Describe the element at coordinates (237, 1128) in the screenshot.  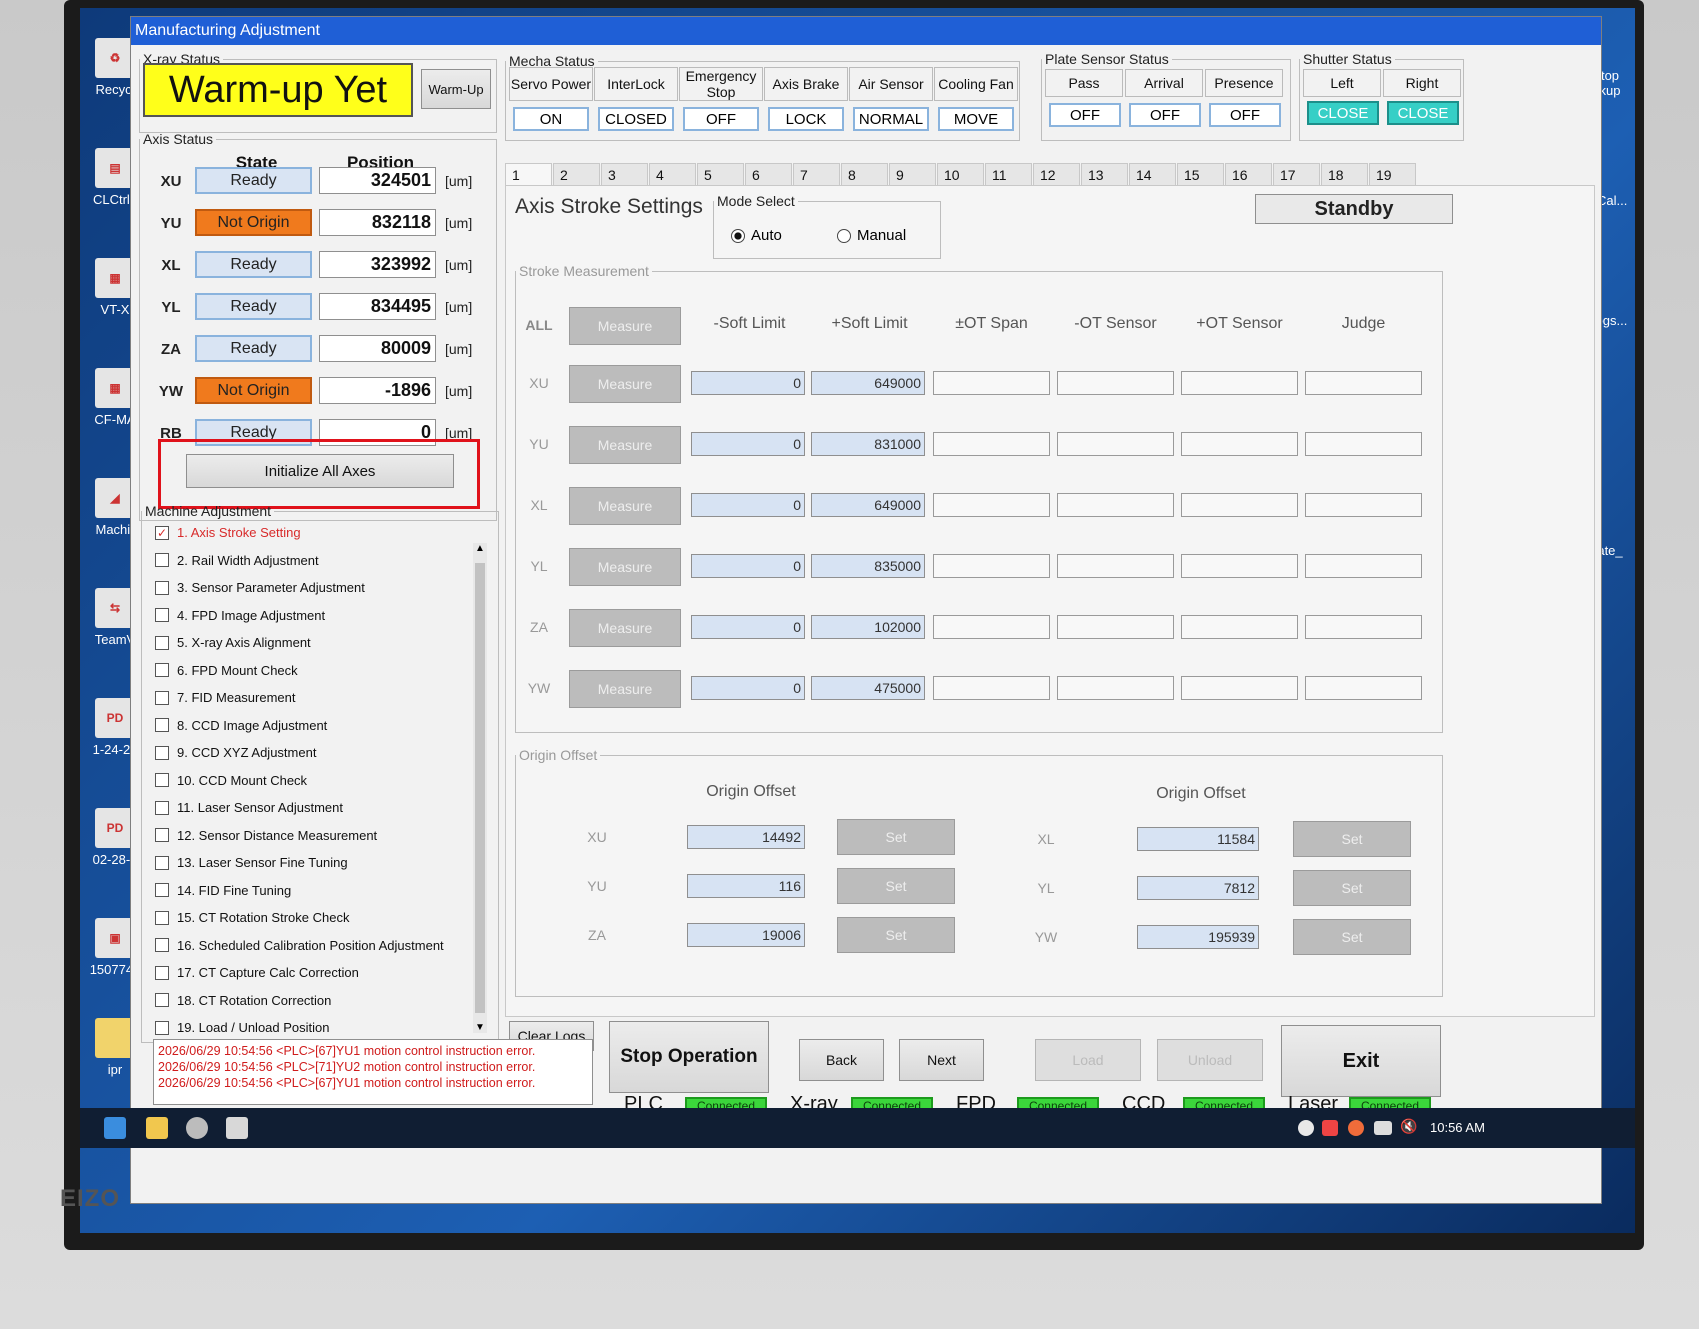
I see `app-window-icon` at that location.